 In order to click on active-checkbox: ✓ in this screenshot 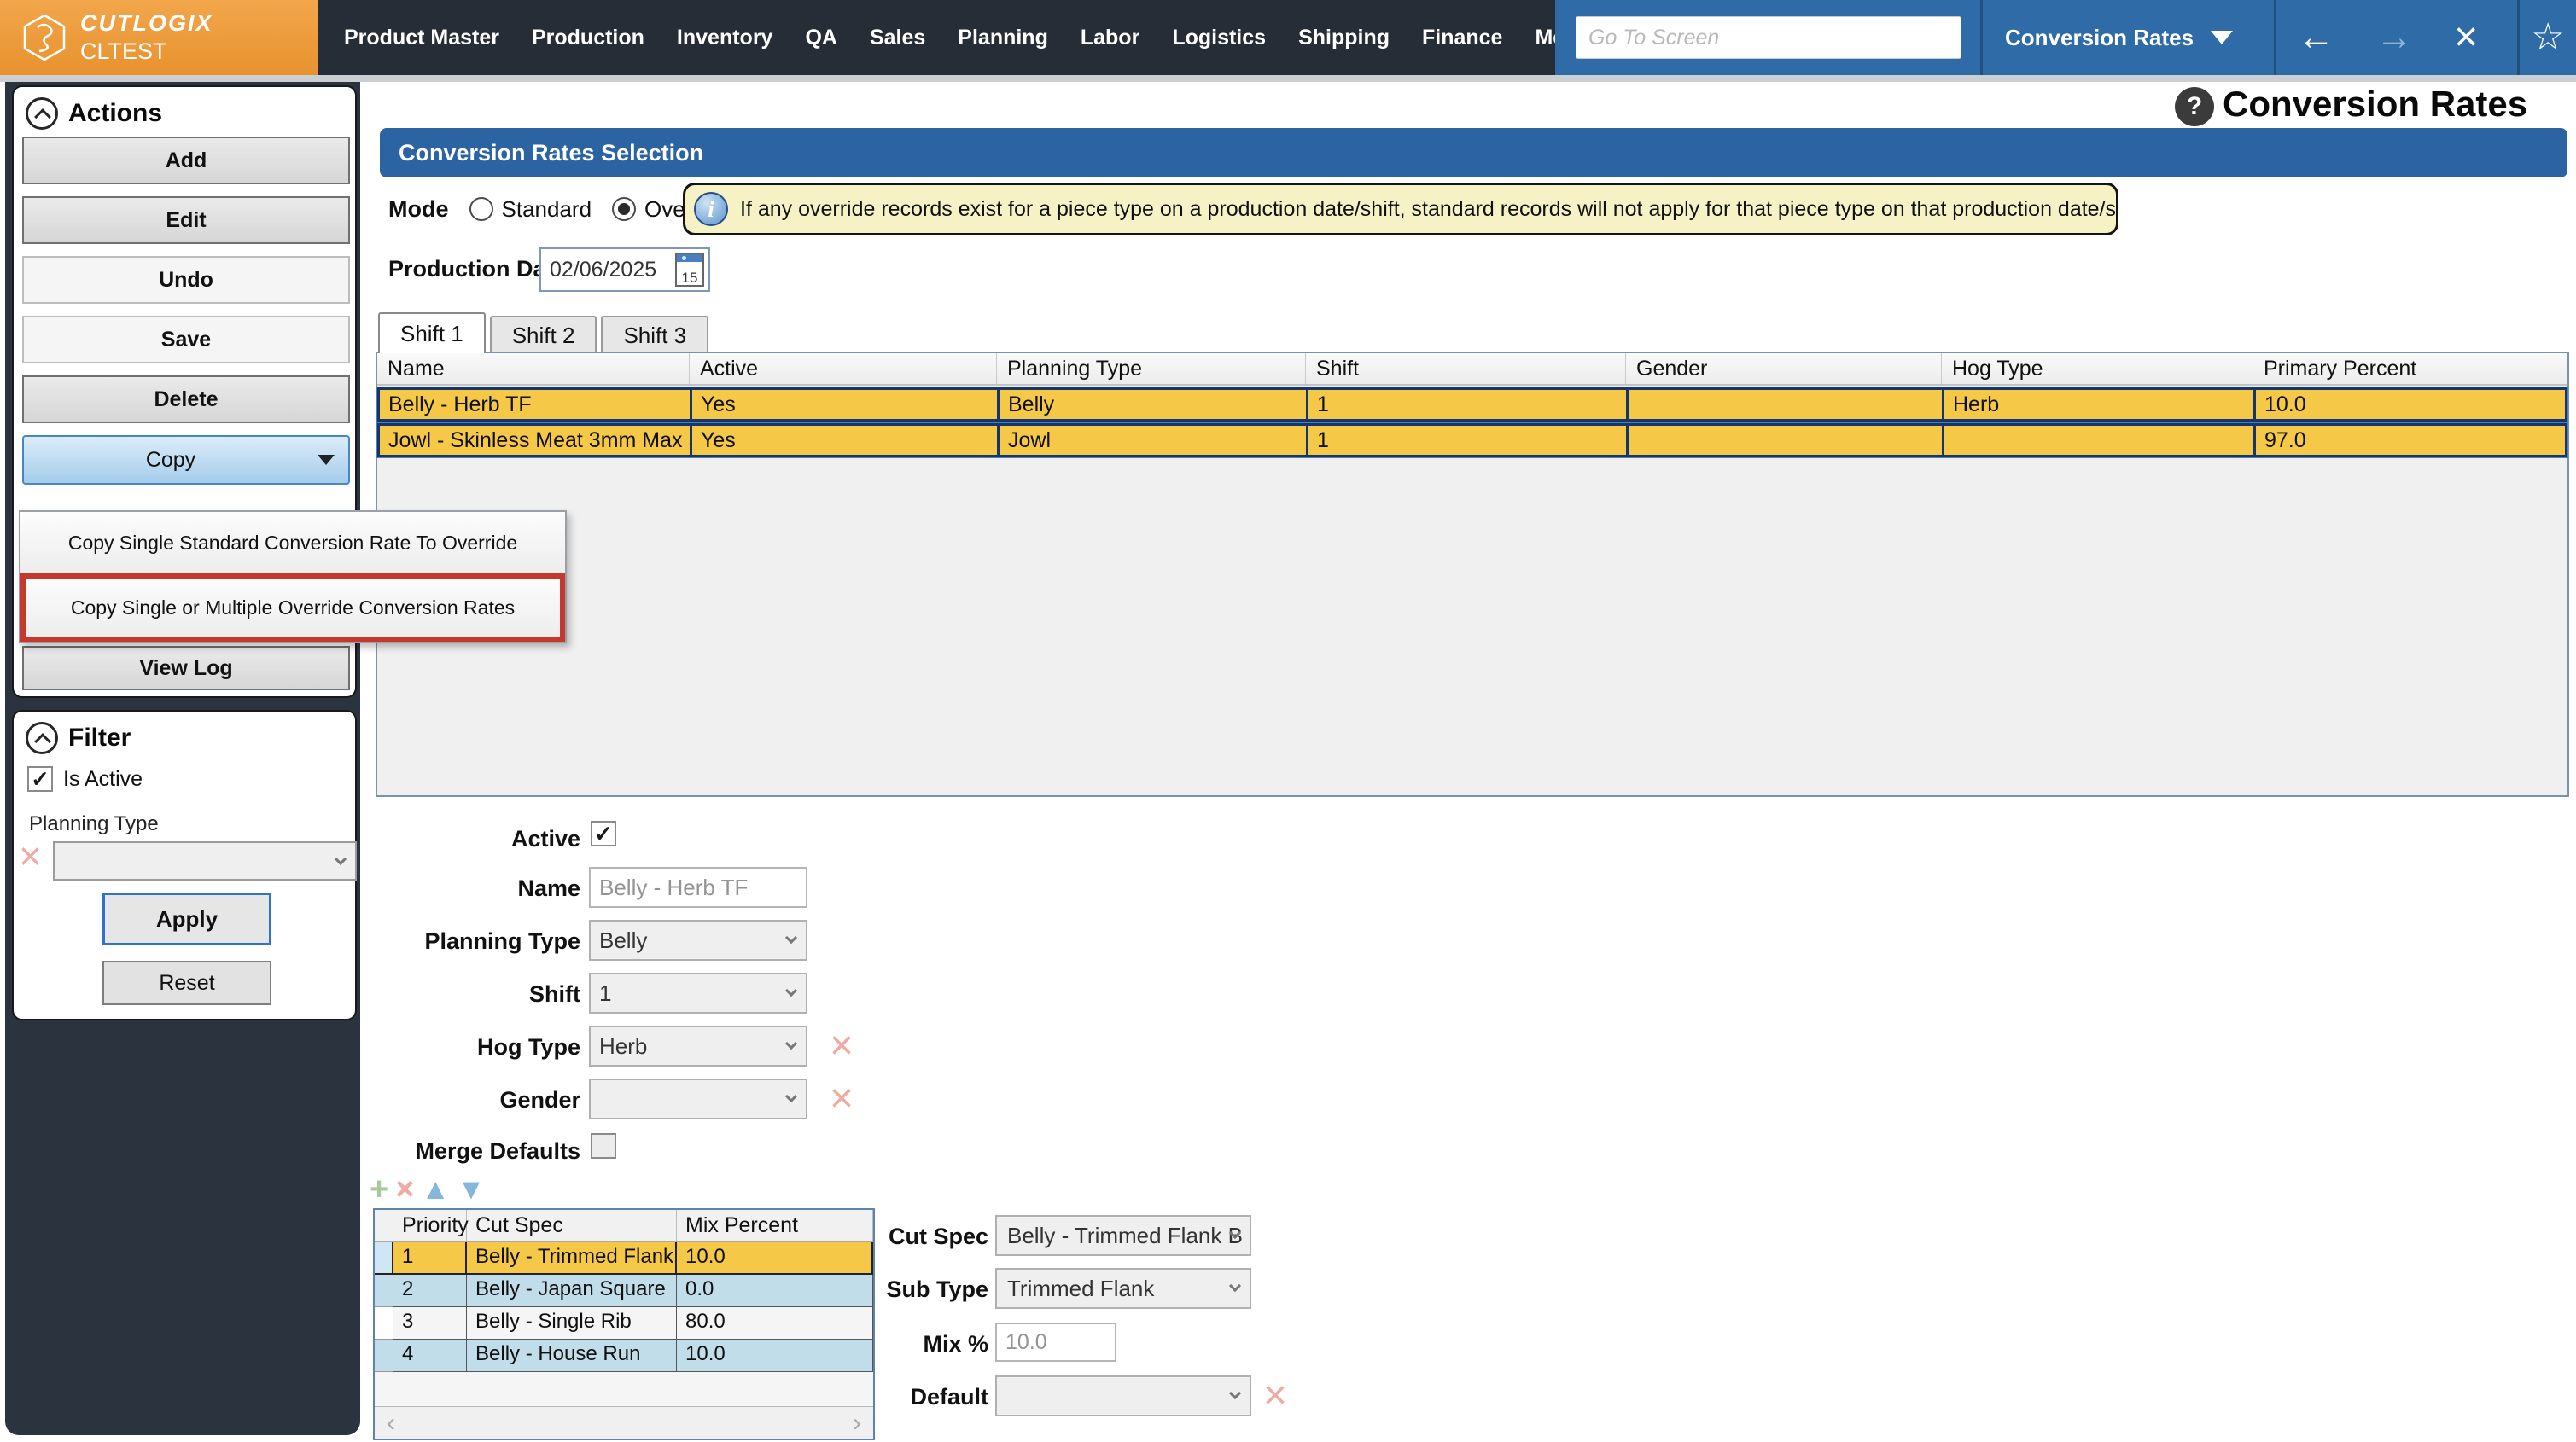, I will do `click(603, 833)`.